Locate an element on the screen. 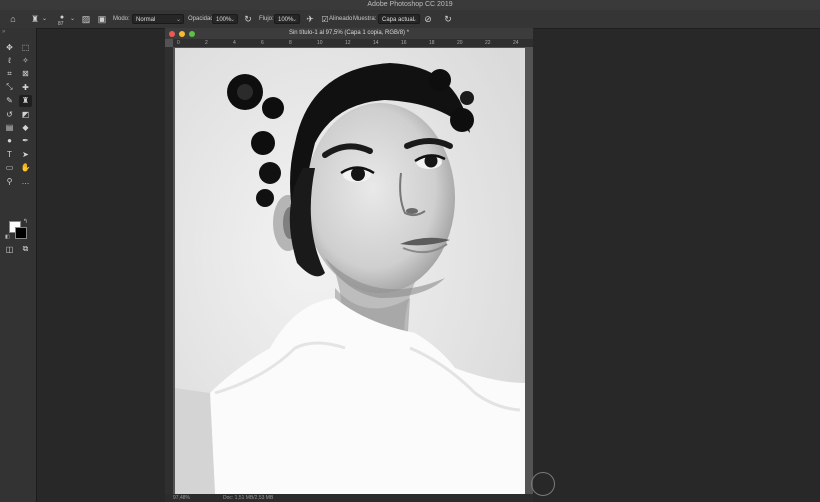 This screenshot has width=820, height=502. airbrush-icon: ✈ is located at coordinates (310, 19).